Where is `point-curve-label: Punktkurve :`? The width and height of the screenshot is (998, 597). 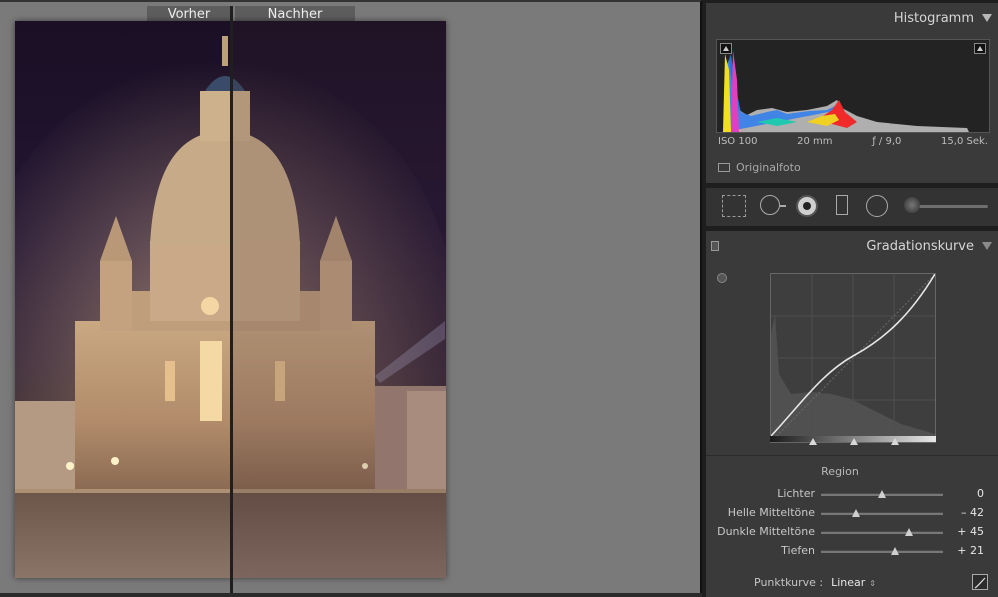
point-curve-label: Punktkurve : is located at coordinates (789, 582).